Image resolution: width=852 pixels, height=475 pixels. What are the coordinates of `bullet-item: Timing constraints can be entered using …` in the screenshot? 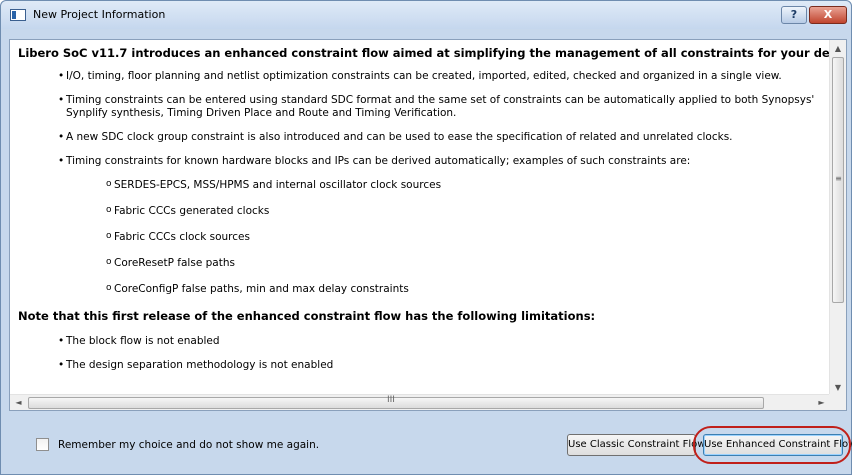 It's located at (420, 107).